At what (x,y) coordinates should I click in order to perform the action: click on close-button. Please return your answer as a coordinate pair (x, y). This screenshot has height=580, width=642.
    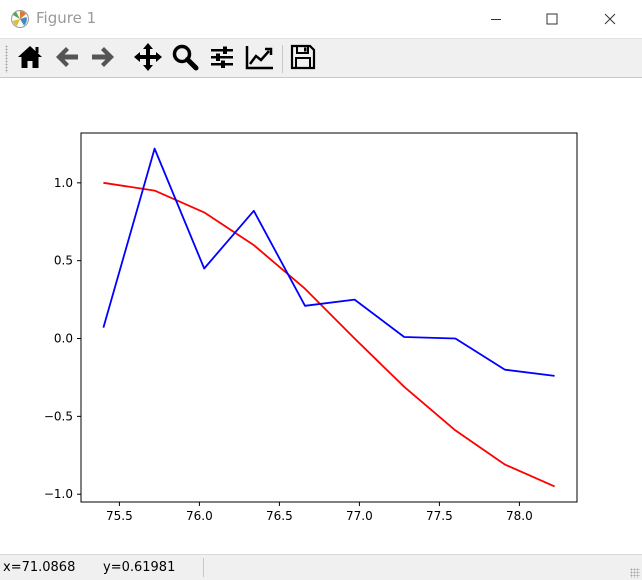
    Looking at the image, I should click on (610, 19).